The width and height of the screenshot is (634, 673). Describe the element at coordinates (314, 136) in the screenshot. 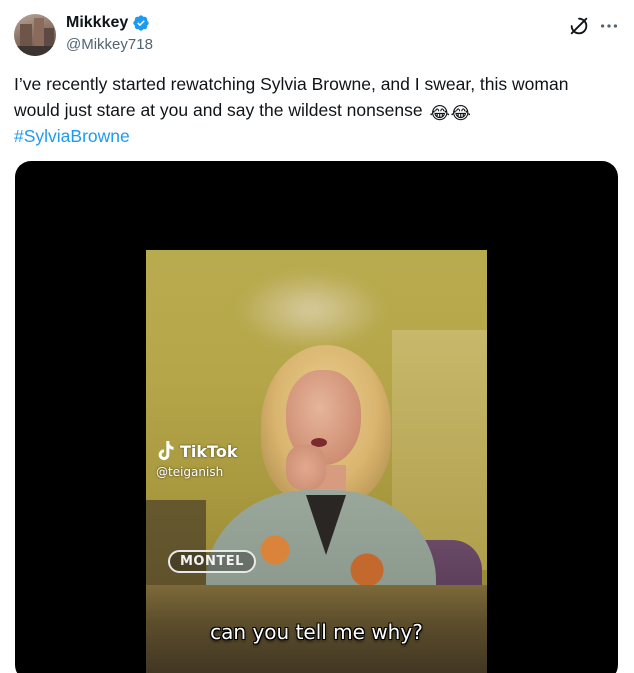

I see `hashtag-link: #SylviaBrowne` at that location.